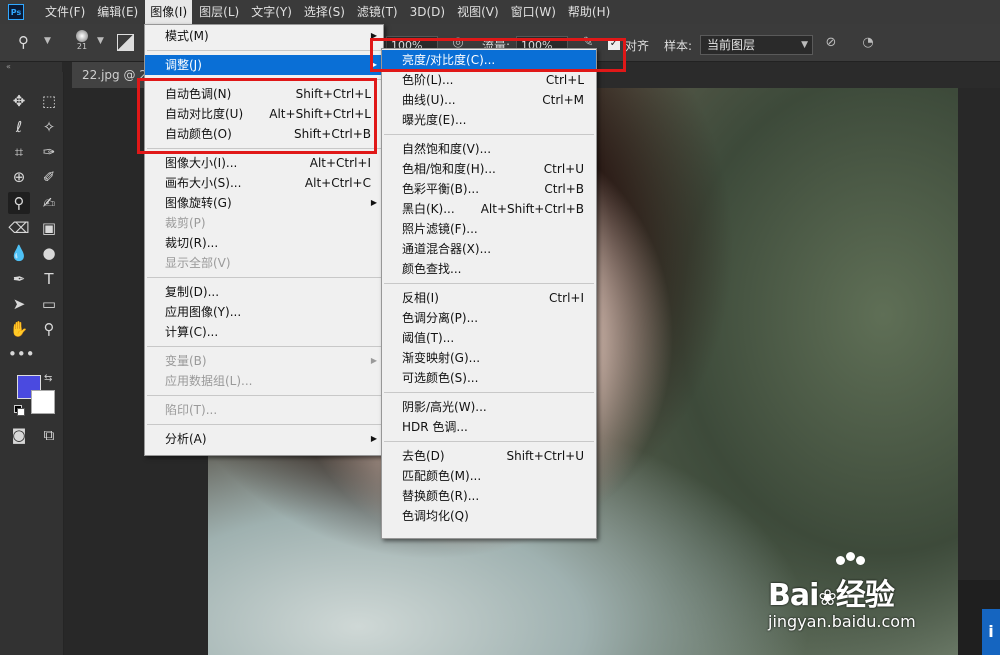 The height and width of the screenshot is (655, 1000). Describe the element at coordinates (377, 12) in the screenshot. I see `menu-filter: 滤镜(T)` at that location.